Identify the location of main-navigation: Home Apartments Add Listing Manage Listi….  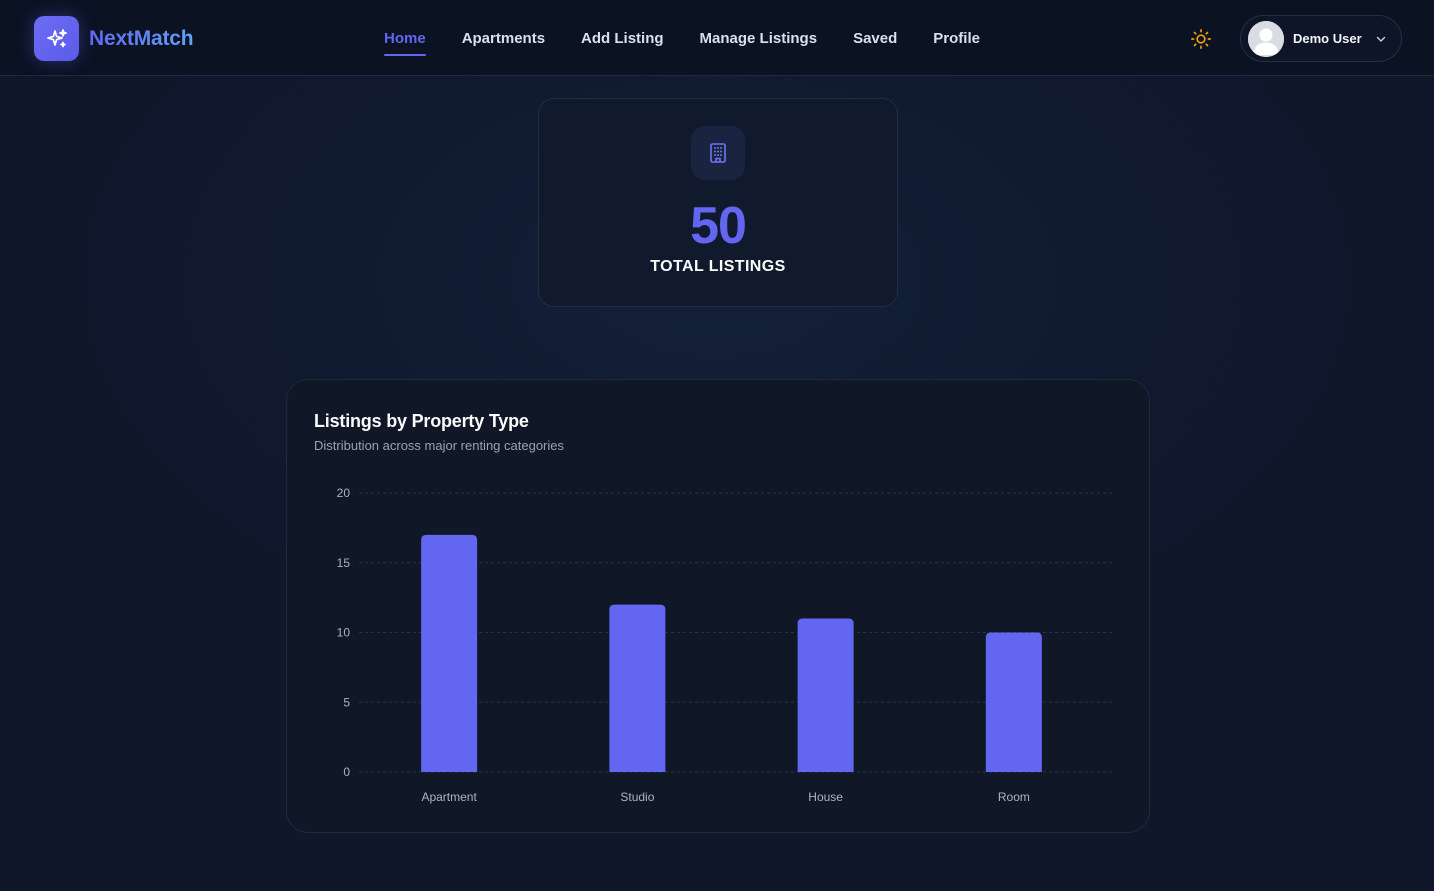
(682, 38).